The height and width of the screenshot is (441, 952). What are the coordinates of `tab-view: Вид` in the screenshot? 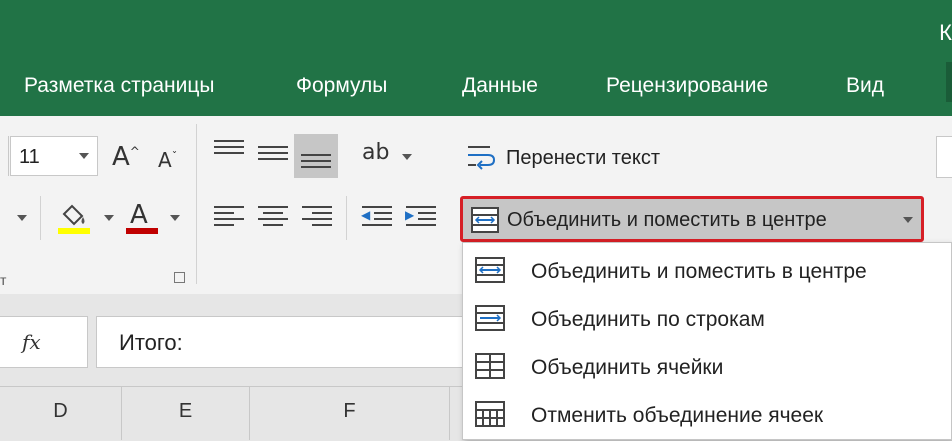 It's located at (865, 86).